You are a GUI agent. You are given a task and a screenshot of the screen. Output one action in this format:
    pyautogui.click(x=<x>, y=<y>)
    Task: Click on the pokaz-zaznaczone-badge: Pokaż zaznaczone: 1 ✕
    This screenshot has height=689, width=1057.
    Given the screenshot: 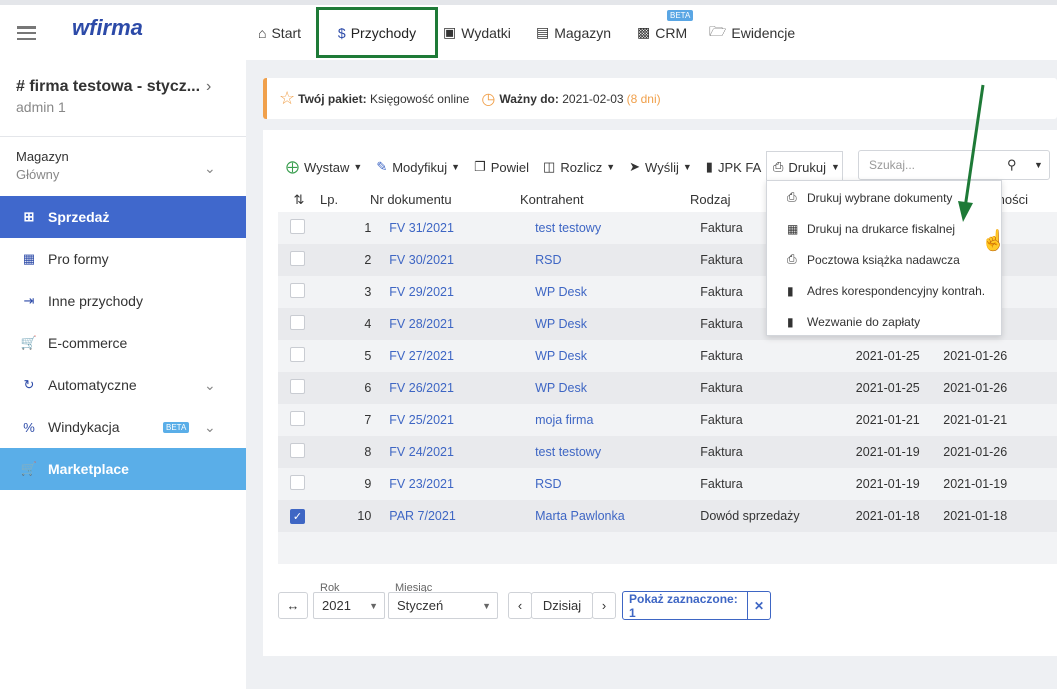 What is the action you would take?
    pyautogui.click(x=696, y=605)
    